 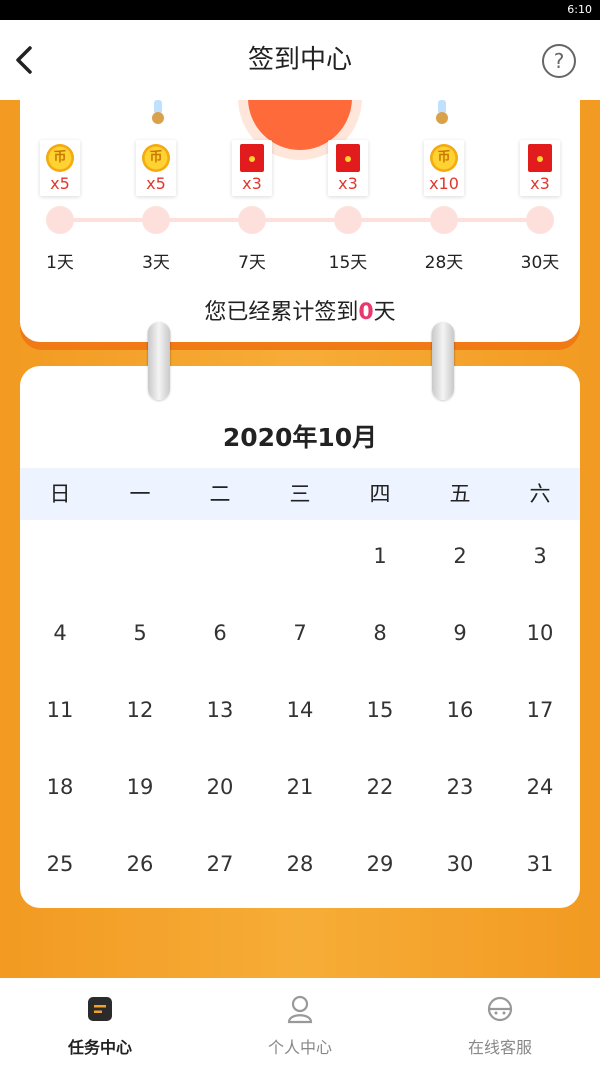 What do you see at coordinates (460, 787) in the screenshot?
I see `calendar-date: 23` at bounding box center [460, 787].